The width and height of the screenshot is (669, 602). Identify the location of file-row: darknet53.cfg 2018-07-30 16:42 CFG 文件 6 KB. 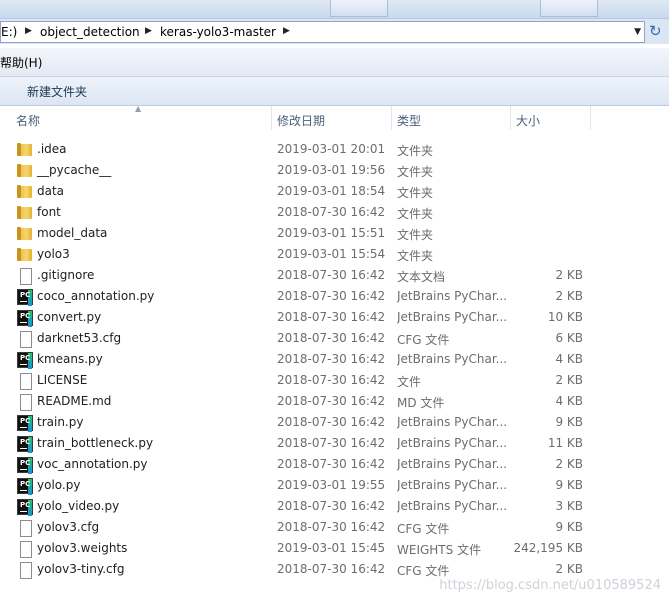
(334, 338).